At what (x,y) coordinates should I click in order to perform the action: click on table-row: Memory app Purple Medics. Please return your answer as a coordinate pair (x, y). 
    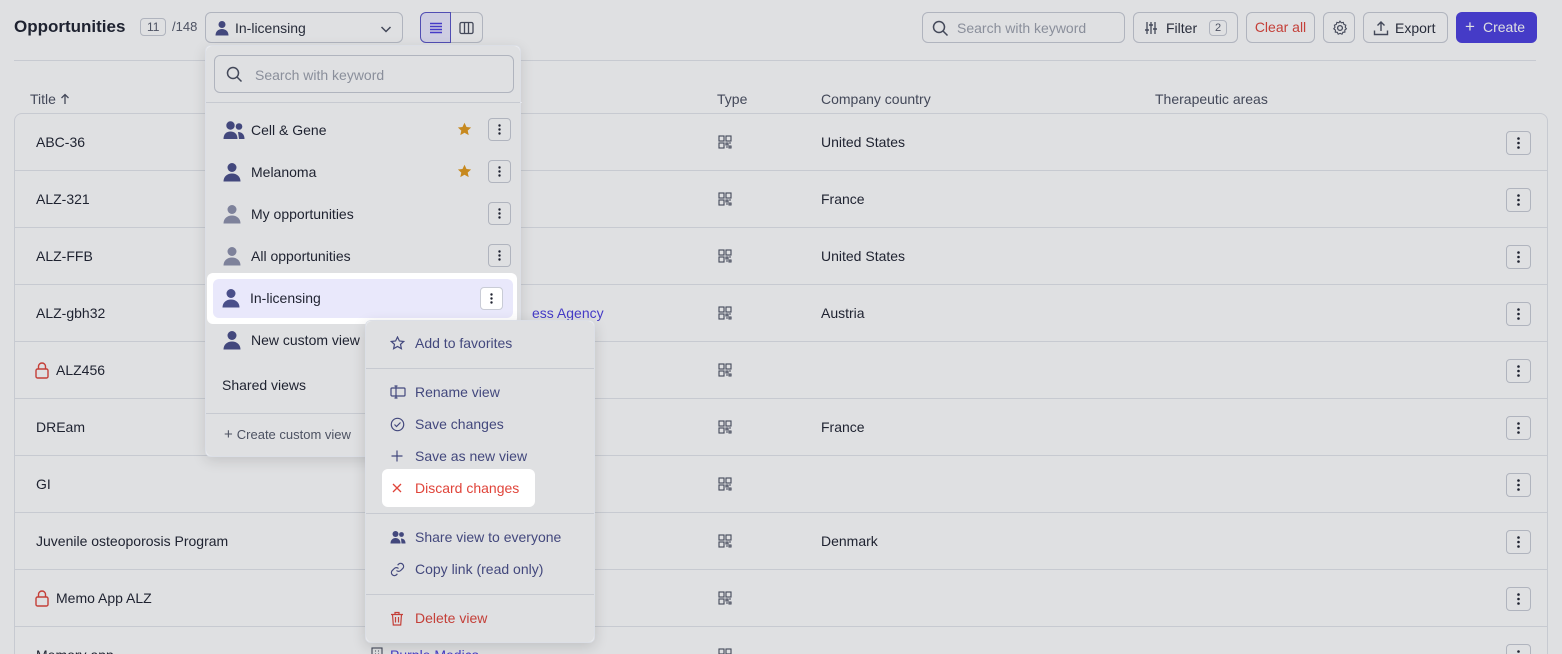
    Looking at the image, I should click on (781, 640).